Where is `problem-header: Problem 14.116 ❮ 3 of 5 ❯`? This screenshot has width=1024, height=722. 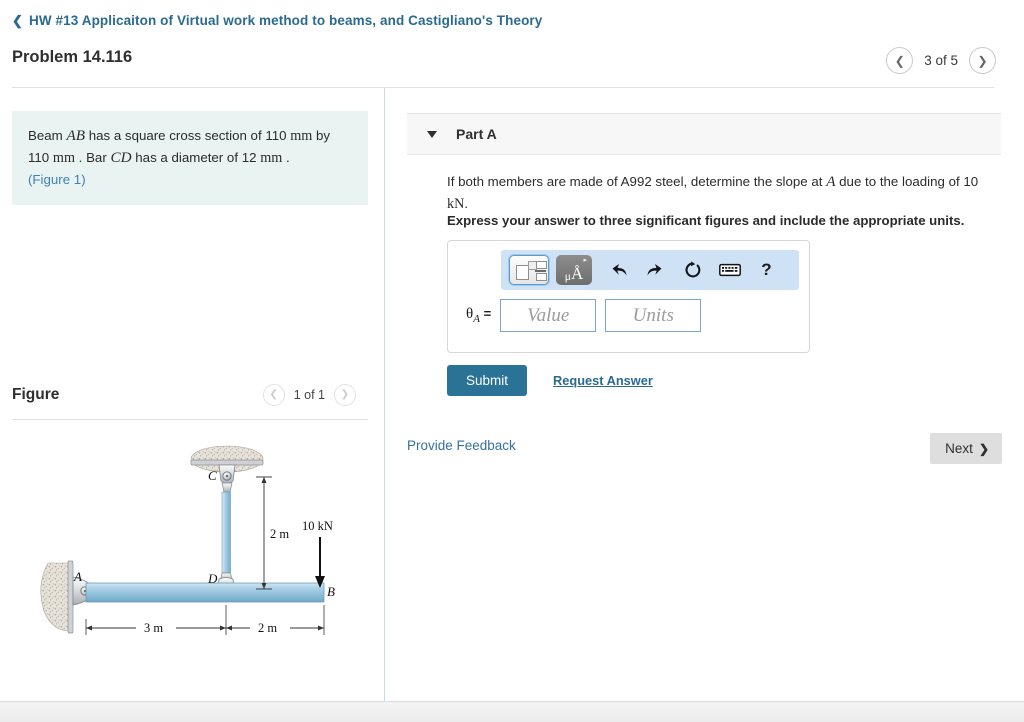
problem-header: Problem 14.116 ❮ 3 of 5 ❯ is located at coordinates (512, 64).